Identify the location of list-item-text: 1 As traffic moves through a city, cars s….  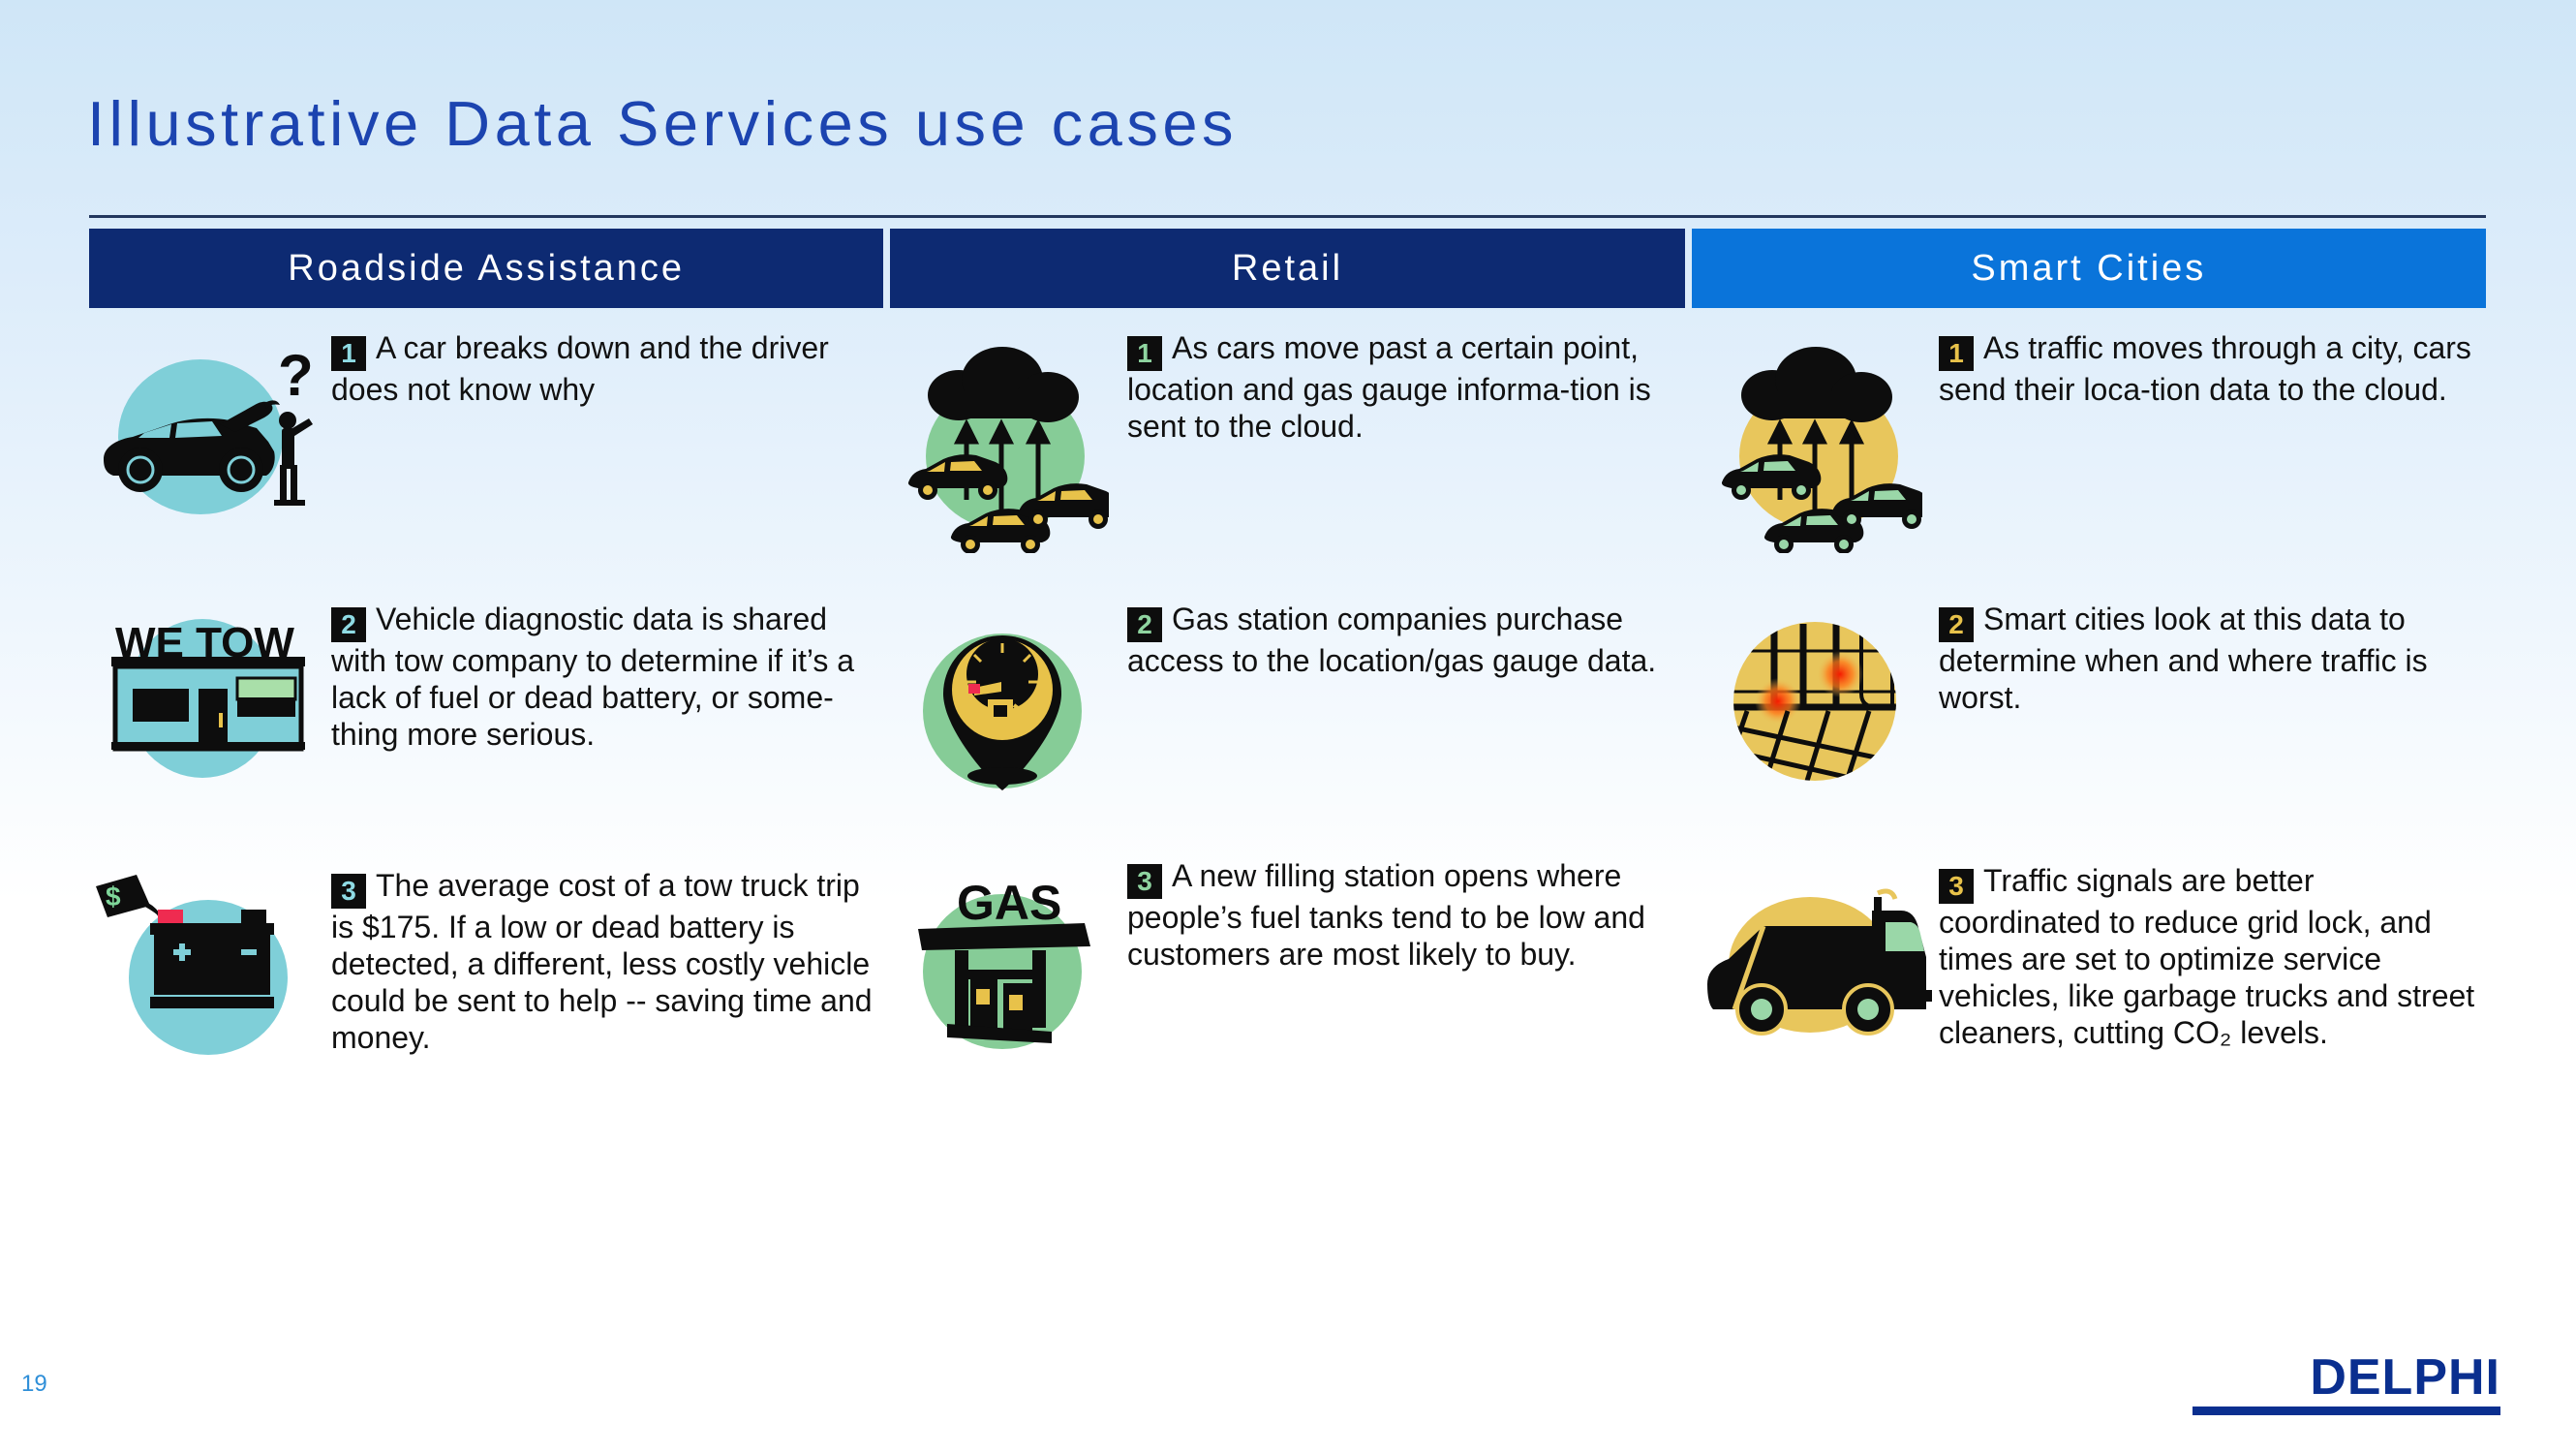
(2219, 368).